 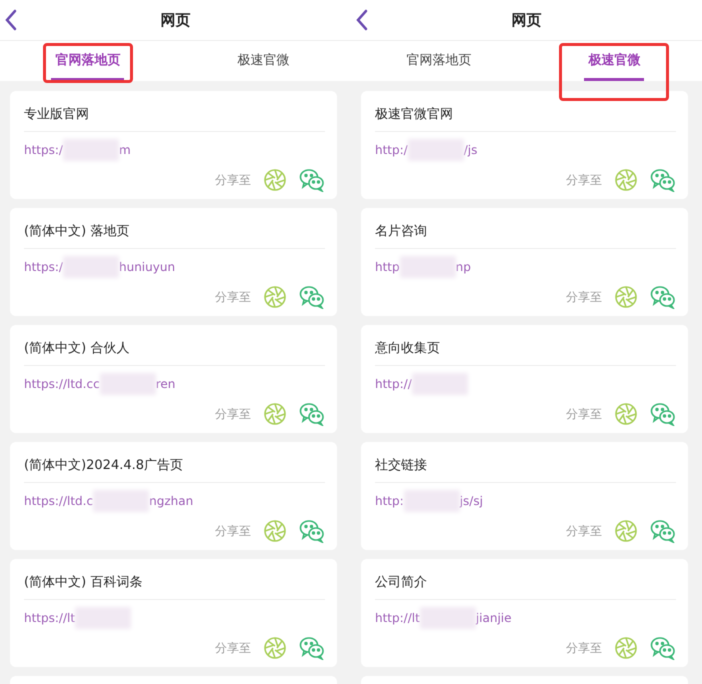 I want to click on url-link: http://, so click(x=393, y=384).